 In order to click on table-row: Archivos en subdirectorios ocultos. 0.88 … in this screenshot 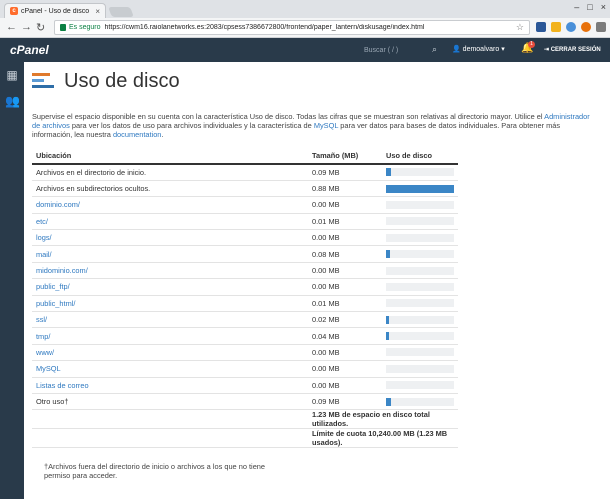, I will do `click(245, 189)`.